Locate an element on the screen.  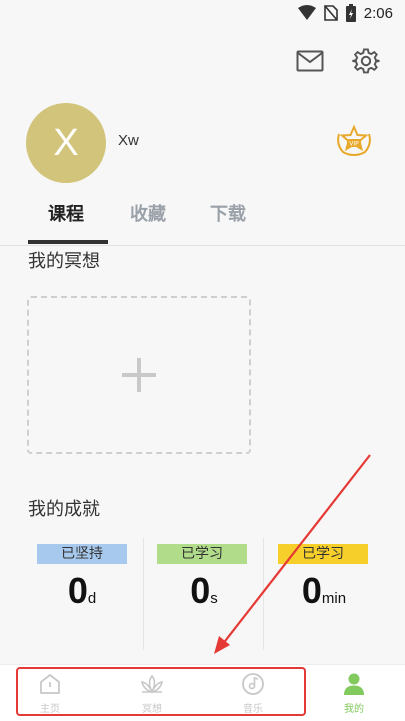
vip-text: VIP is located at coordinates (354, 144).